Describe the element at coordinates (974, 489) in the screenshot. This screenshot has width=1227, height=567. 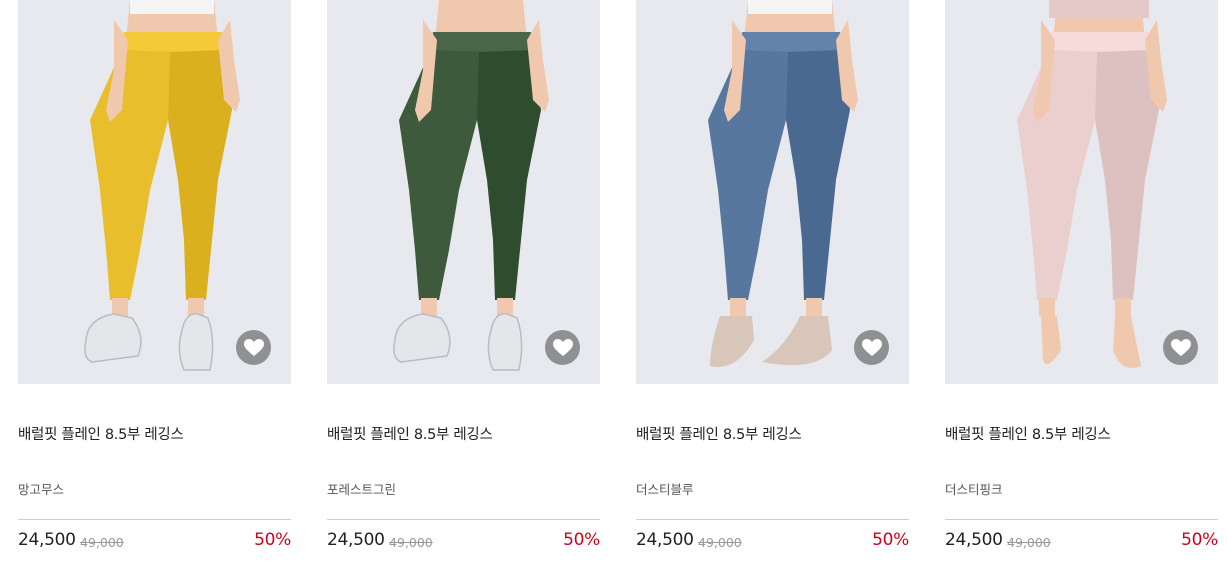
I see `product-color: 더스티핑크` at that location.